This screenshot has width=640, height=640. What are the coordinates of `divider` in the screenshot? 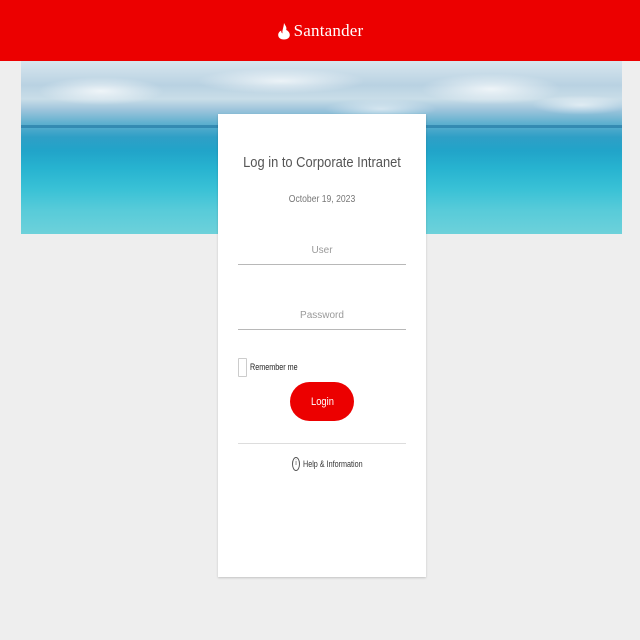 It's located at (322, 443).